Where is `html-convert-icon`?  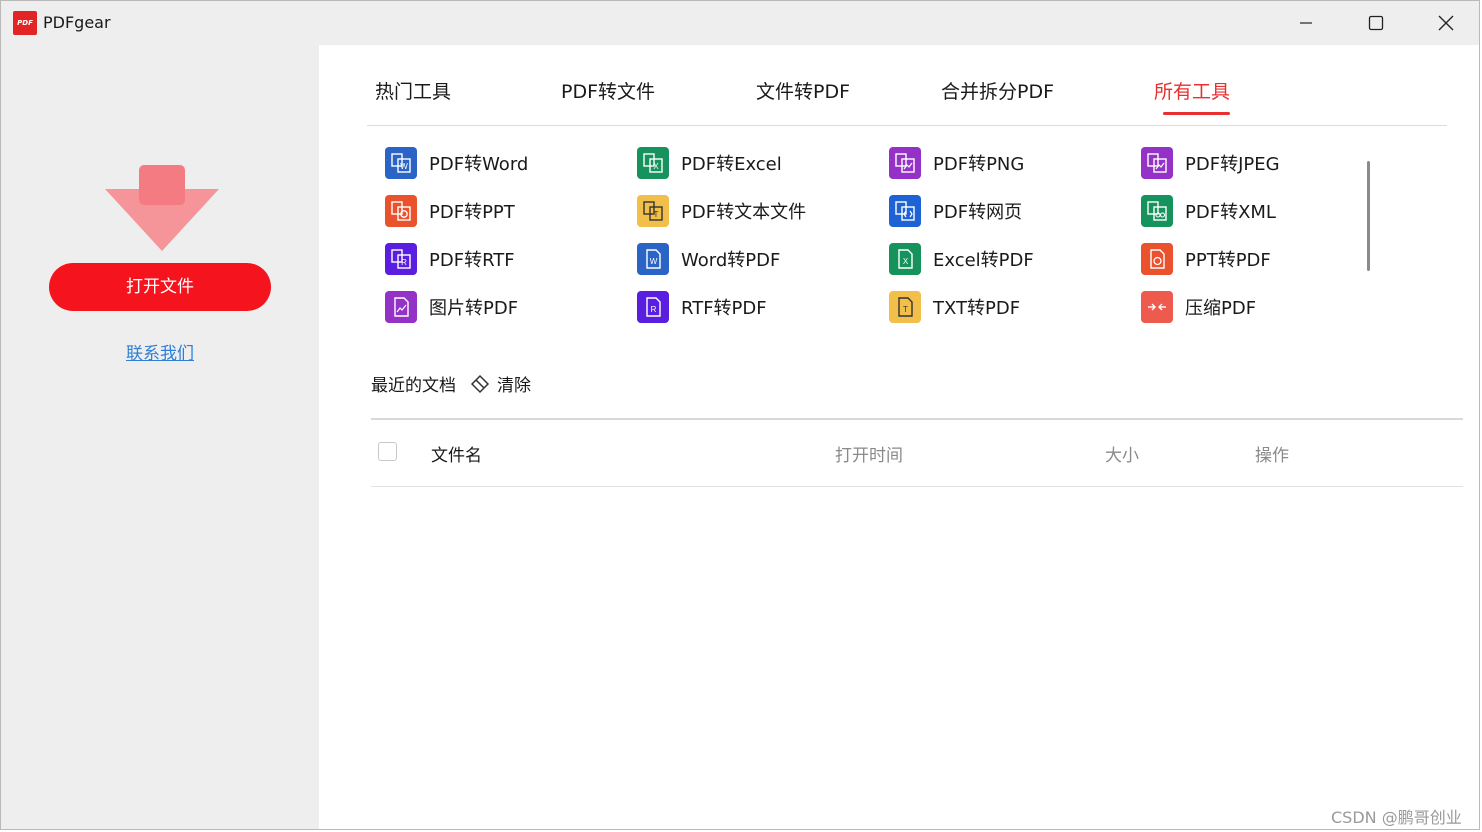
html-convert-icon is located at coordinates (905, 211).